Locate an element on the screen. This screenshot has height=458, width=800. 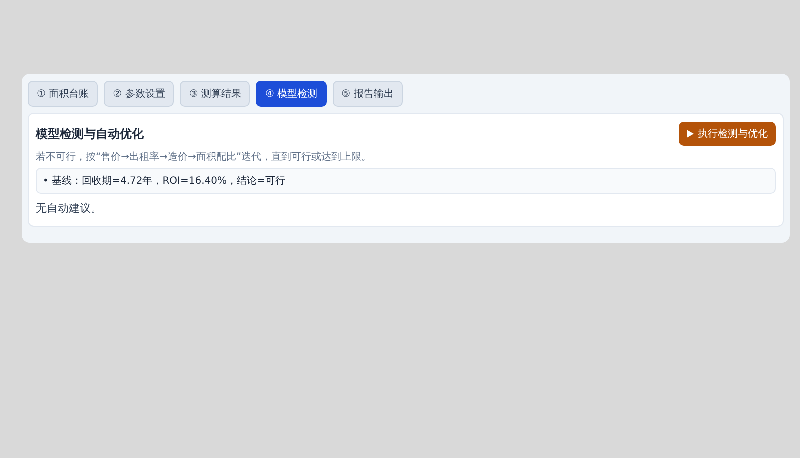
section-title: 模型检测与自动优化 is located at coordinates (90, 134).